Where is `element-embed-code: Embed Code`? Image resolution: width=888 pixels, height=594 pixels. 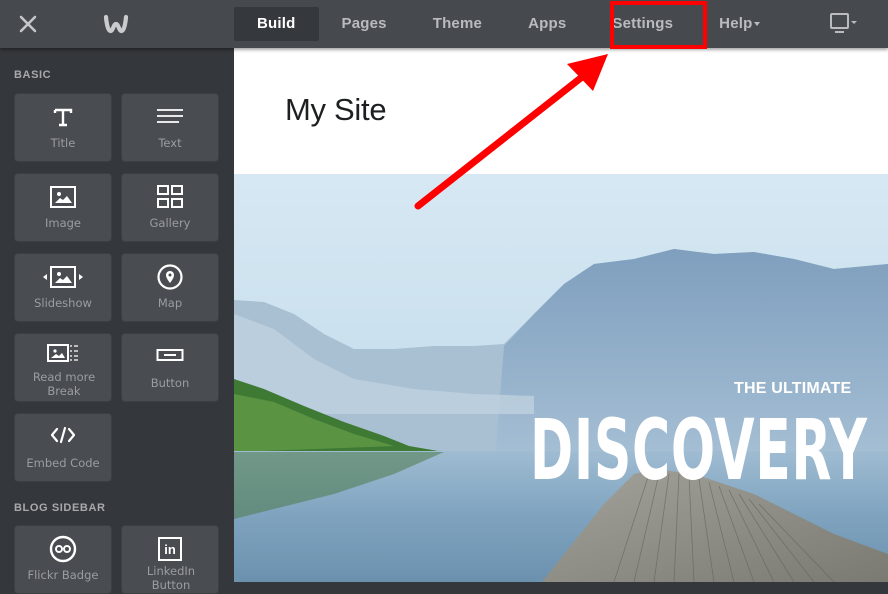 element-embed-code: Embed Code is located at coordinates (63, 447).